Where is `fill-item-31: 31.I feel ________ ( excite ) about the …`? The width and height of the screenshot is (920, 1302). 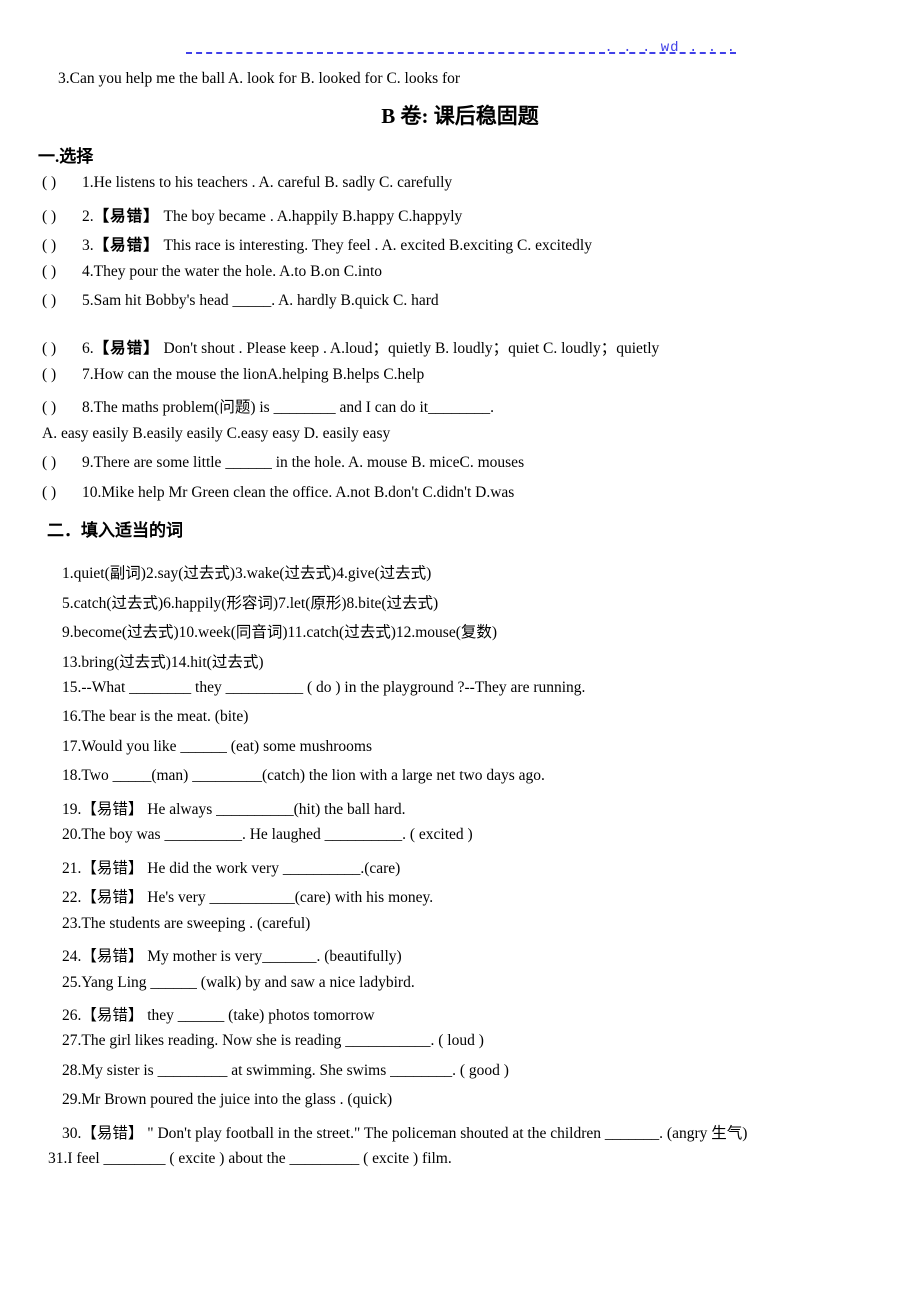
fill-item-31: 31.I feel ________ ( excite ) about the … is located at coordinates (250, 1158).